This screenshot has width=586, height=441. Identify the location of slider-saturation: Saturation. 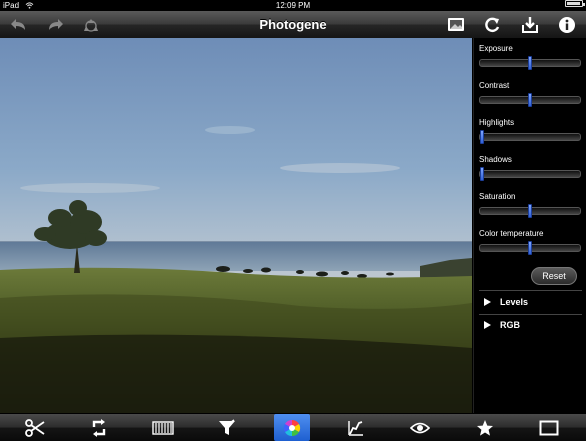
(530, 205).